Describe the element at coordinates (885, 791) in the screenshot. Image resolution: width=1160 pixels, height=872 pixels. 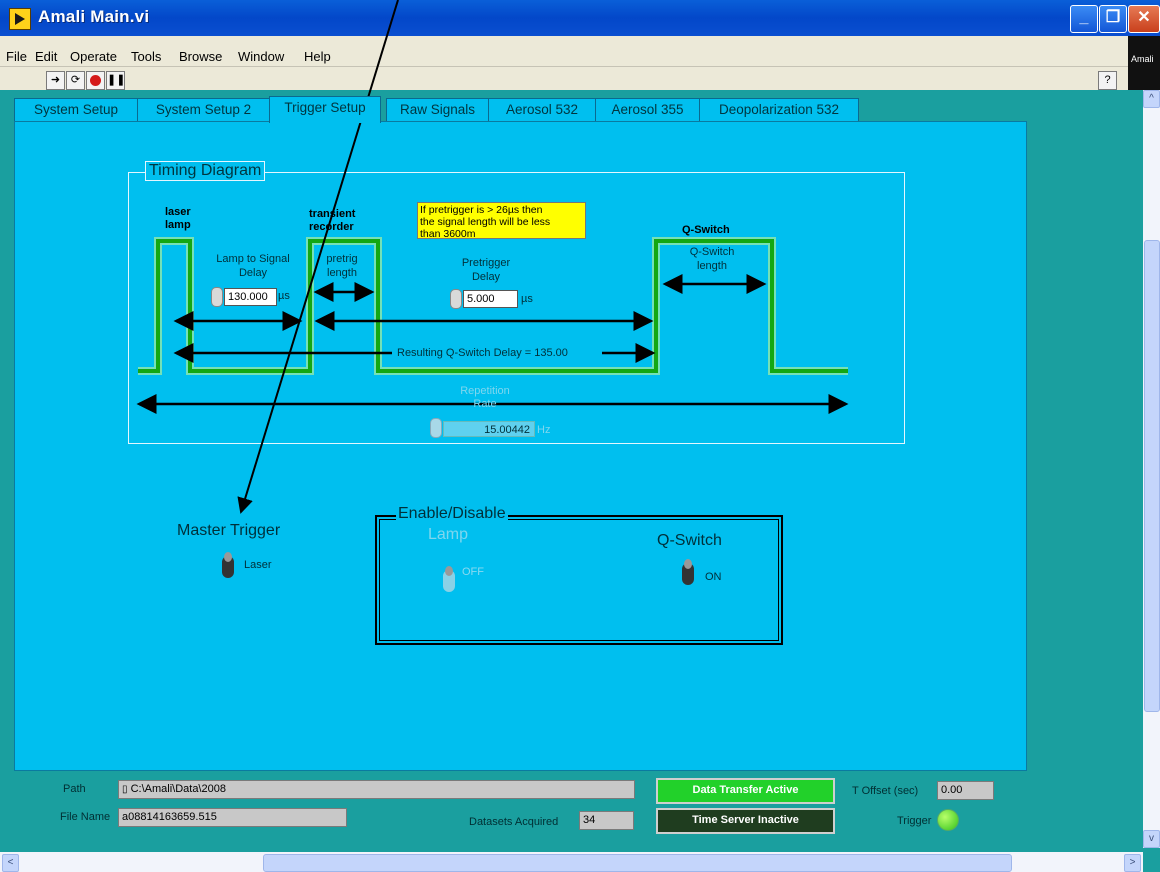
I see `t-offset-label: T Offset (sec)` at that location.